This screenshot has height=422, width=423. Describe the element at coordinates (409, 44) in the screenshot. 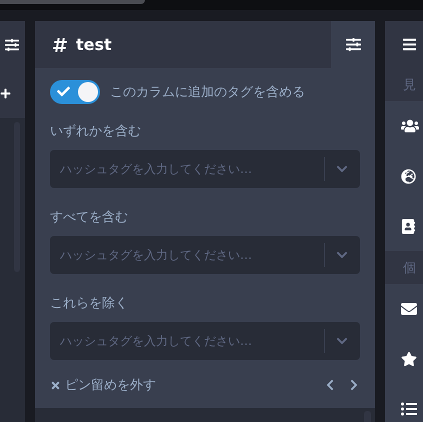

I see `menu-icon` at that location.